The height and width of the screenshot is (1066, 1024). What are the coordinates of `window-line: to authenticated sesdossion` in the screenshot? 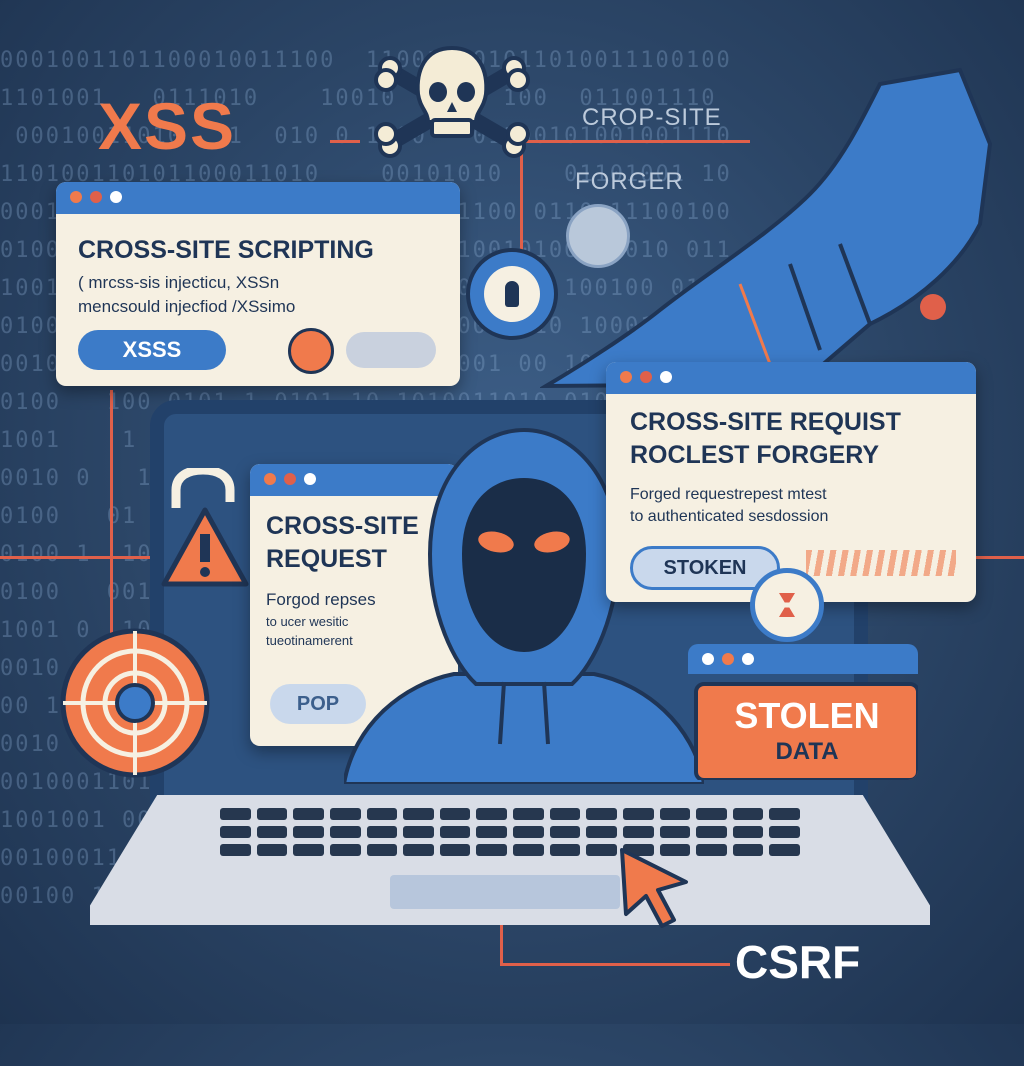 It's located at (729, 516).